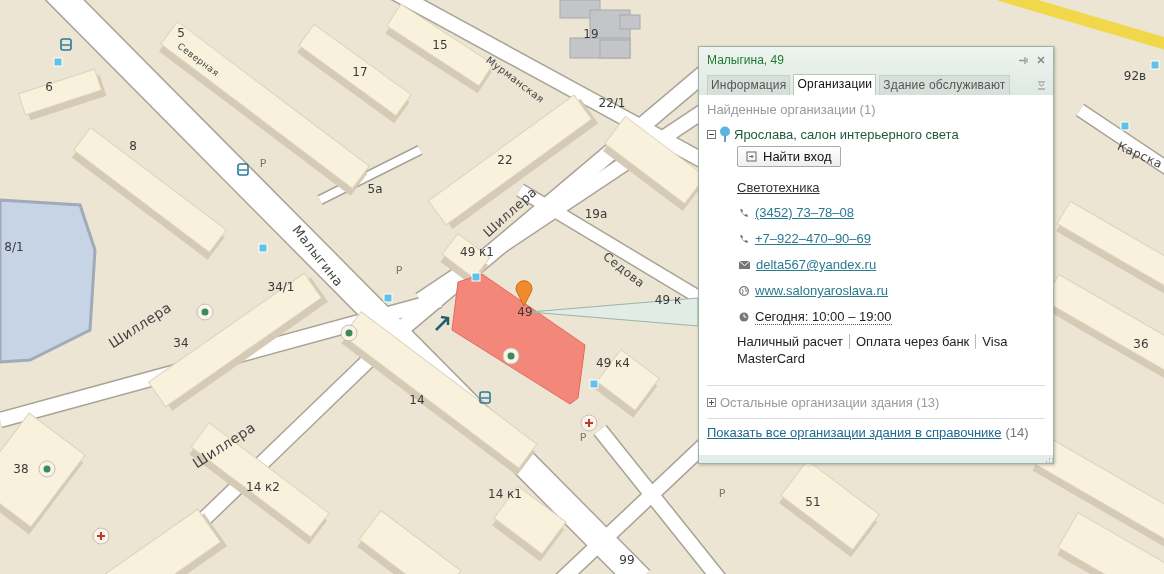 Image resolution: width=1164 pixels, height=574 pixels. I want to click on house-number-label: 22/1, so click(612, 103).